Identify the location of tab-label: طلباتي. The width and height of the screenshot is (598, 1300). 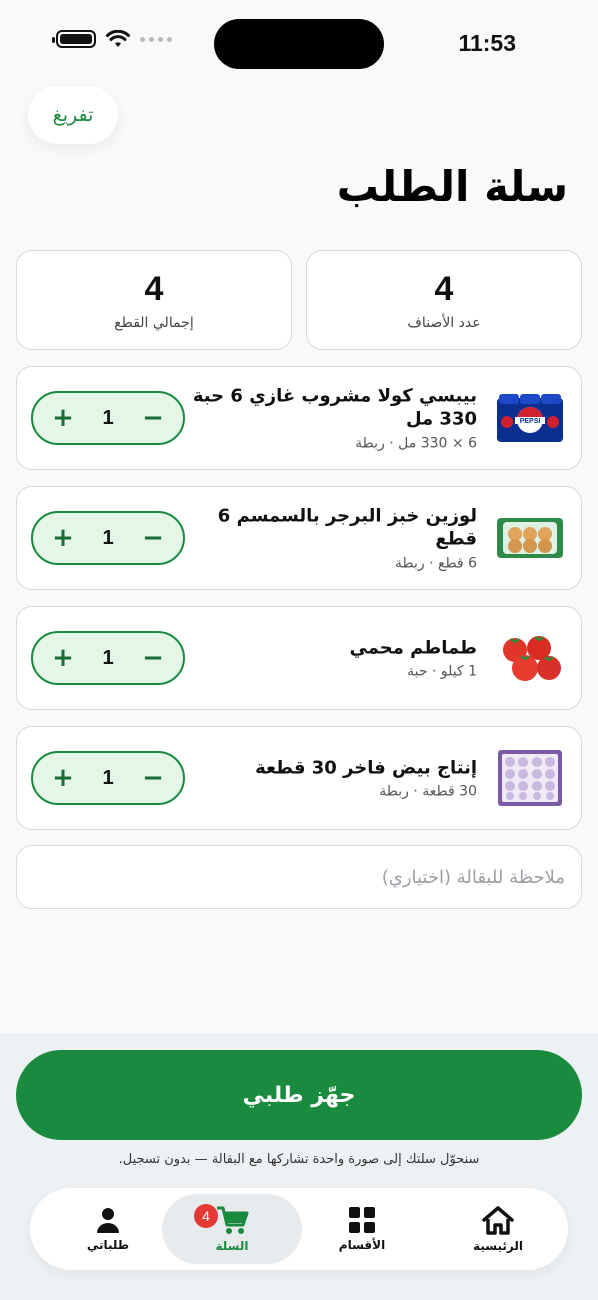
(108, 1245).